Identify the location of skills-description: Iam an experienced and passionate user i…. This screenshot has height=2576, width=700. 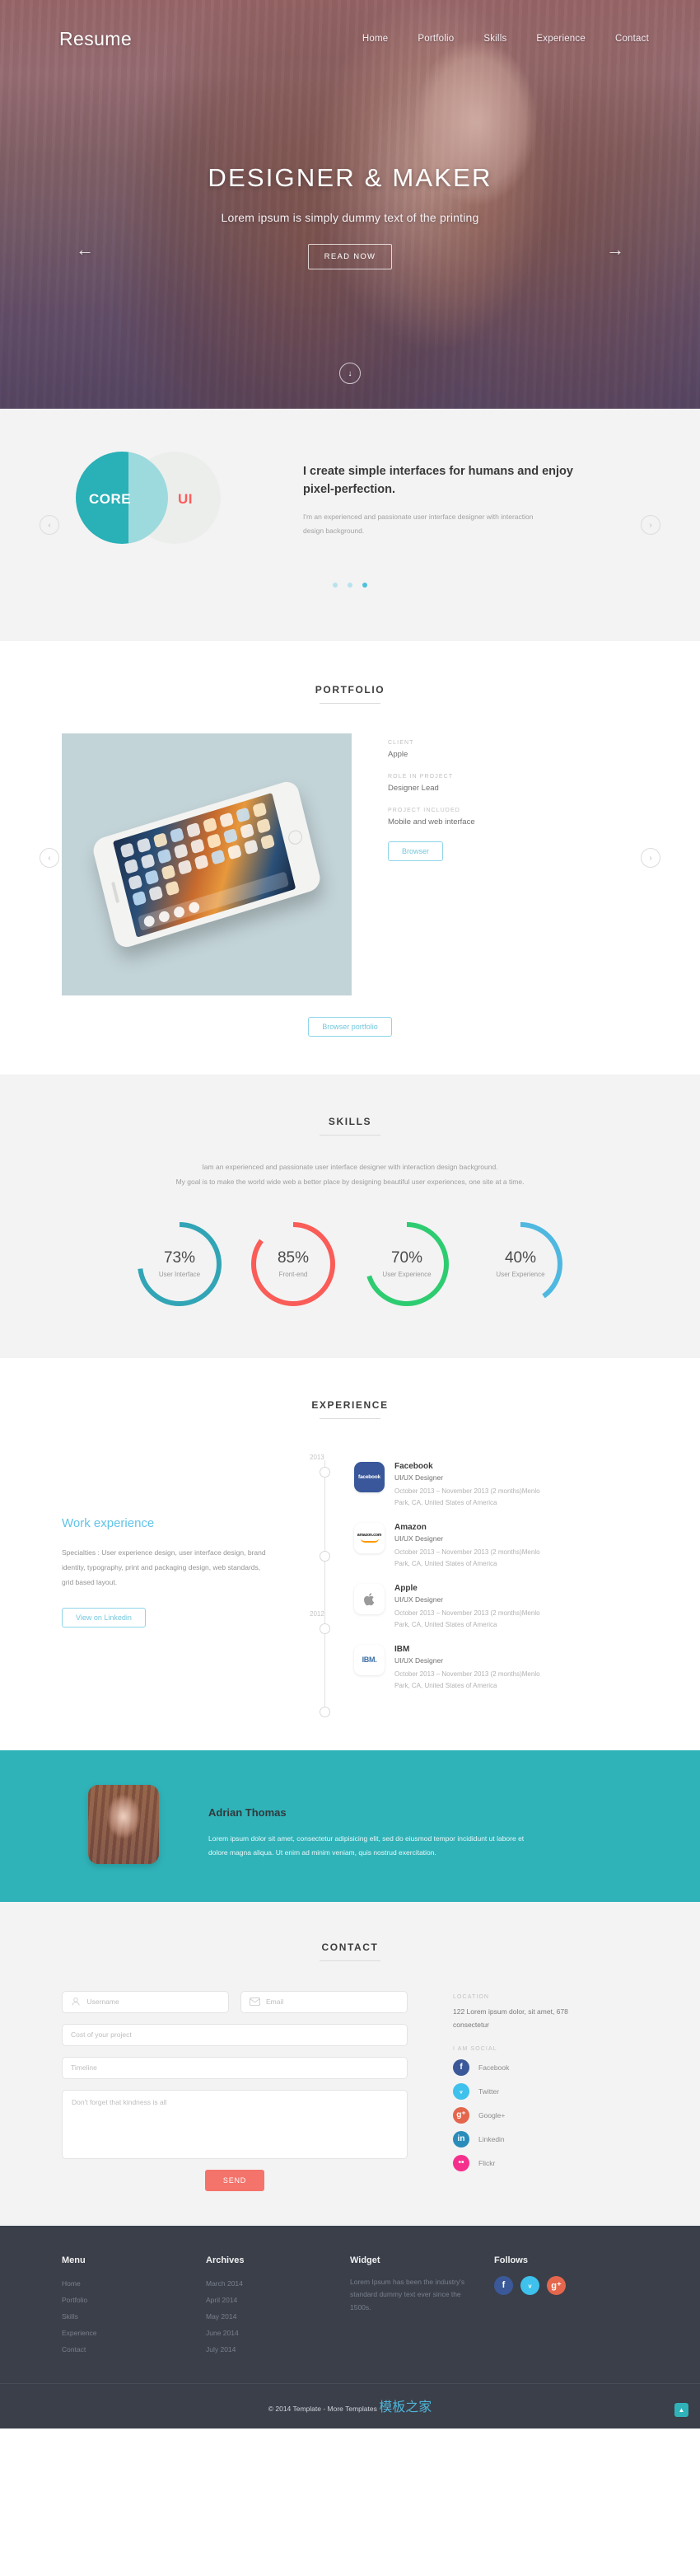
(350, 1175).